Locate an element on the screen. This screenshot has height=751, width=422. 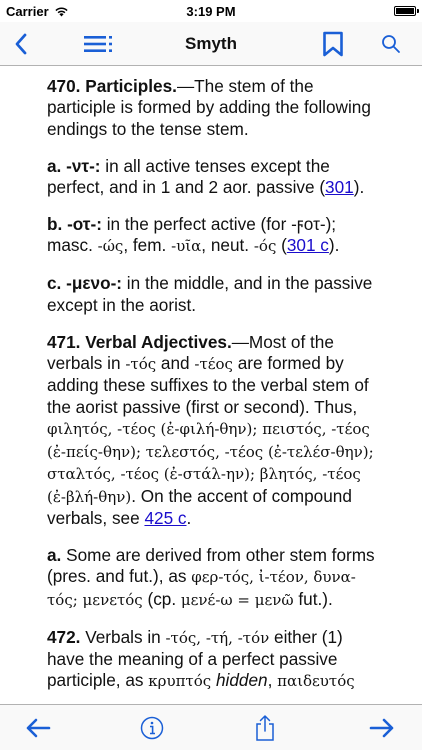
nav-bar: Smyth is located at coordinates (211, 44).